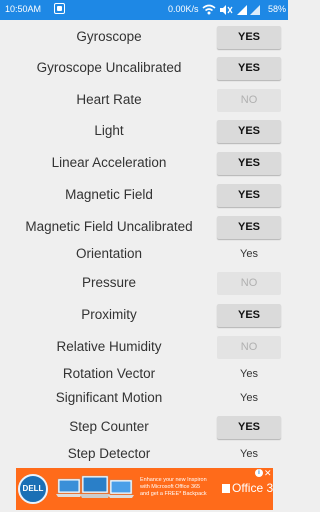  What do you see at coordinates (268, 473) in the screenshot?
I see `ad-close-icon: ✕` at bounding box center [268, 473].